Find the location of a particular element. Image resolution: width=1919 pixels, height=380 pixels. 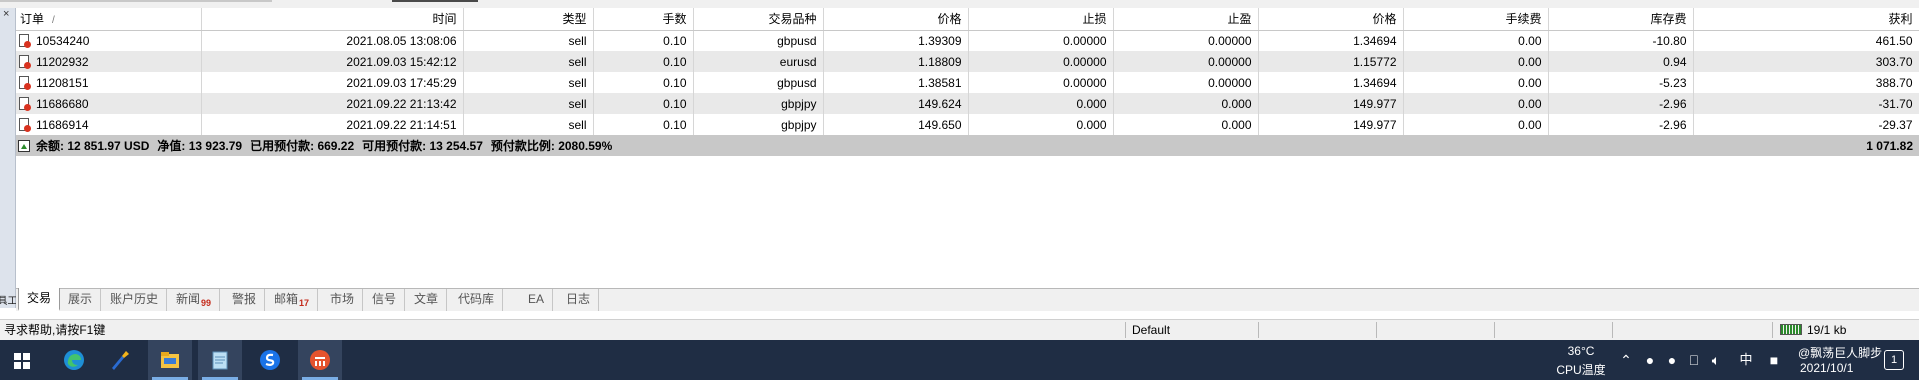

taskbar-paint is located at coordinates (120, 360).